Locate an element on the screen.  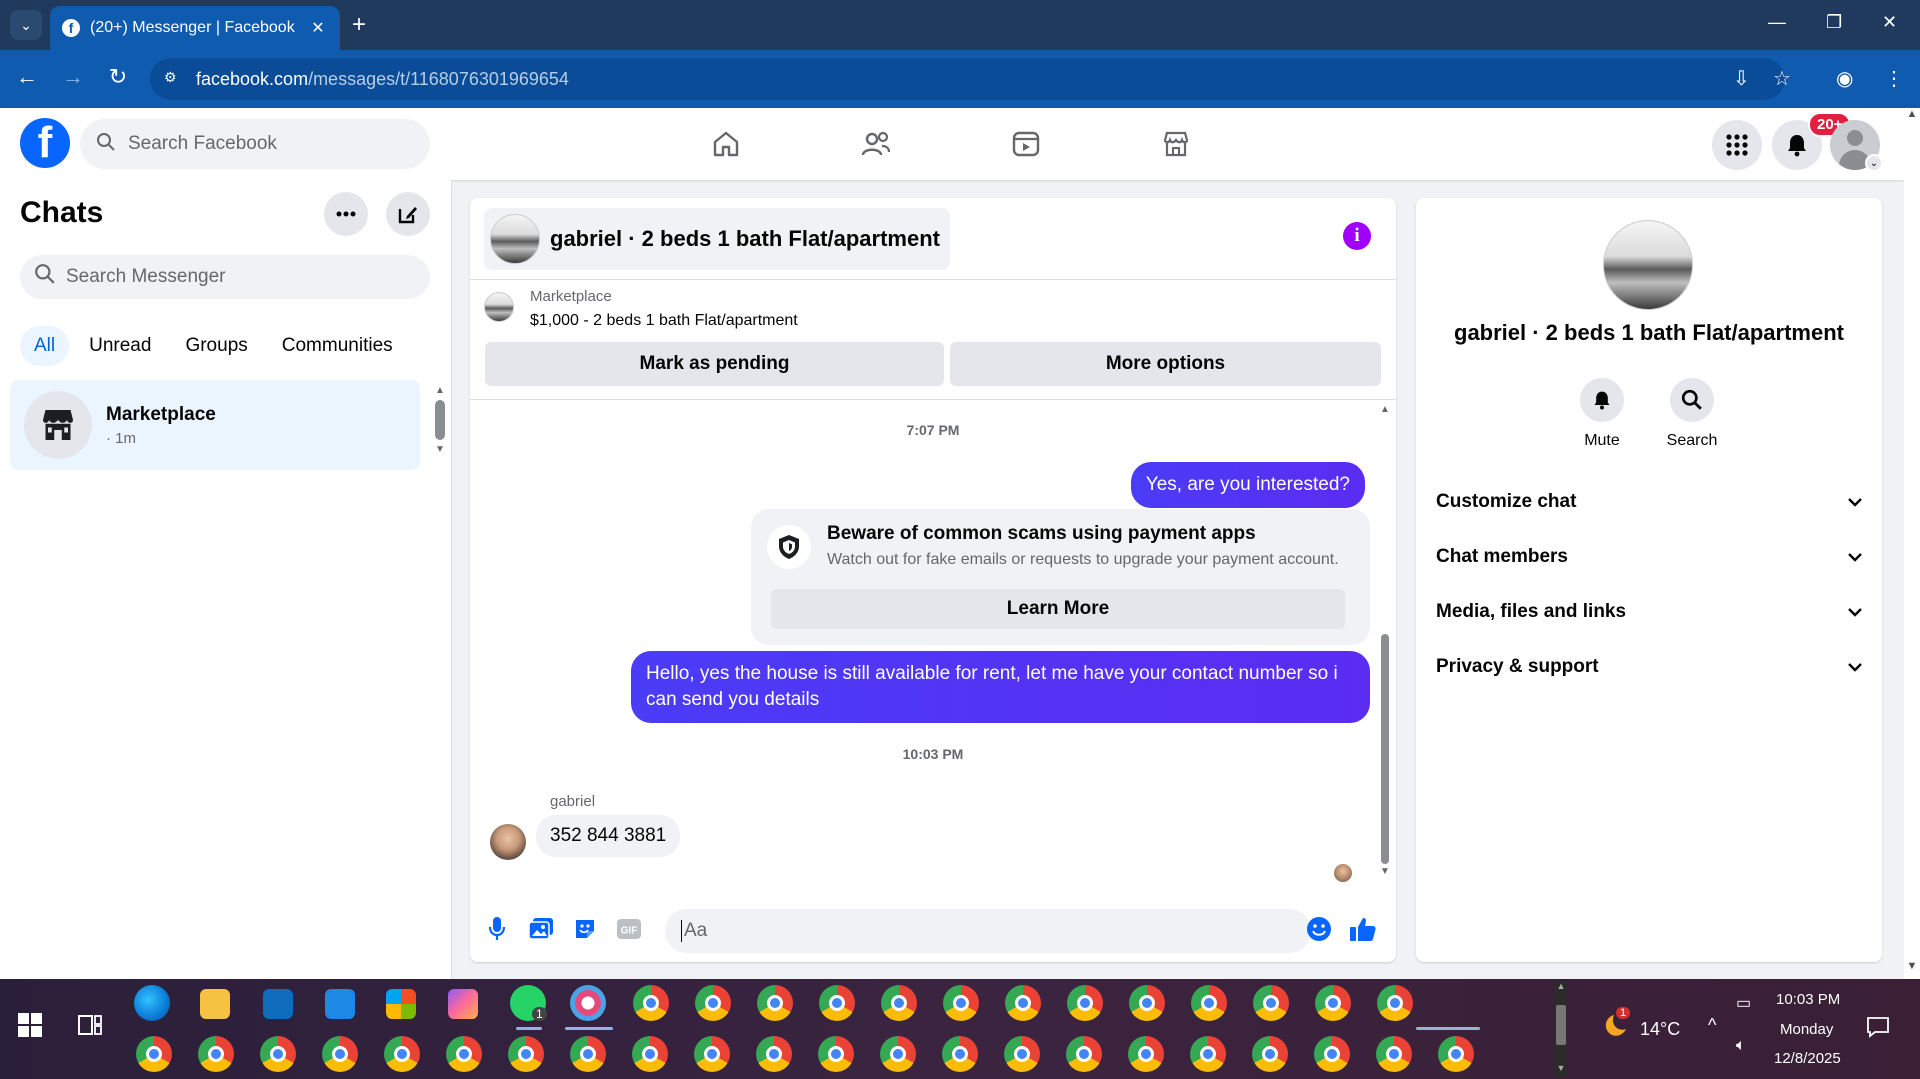
copilot-icon is located at coordinates (463, 1004).